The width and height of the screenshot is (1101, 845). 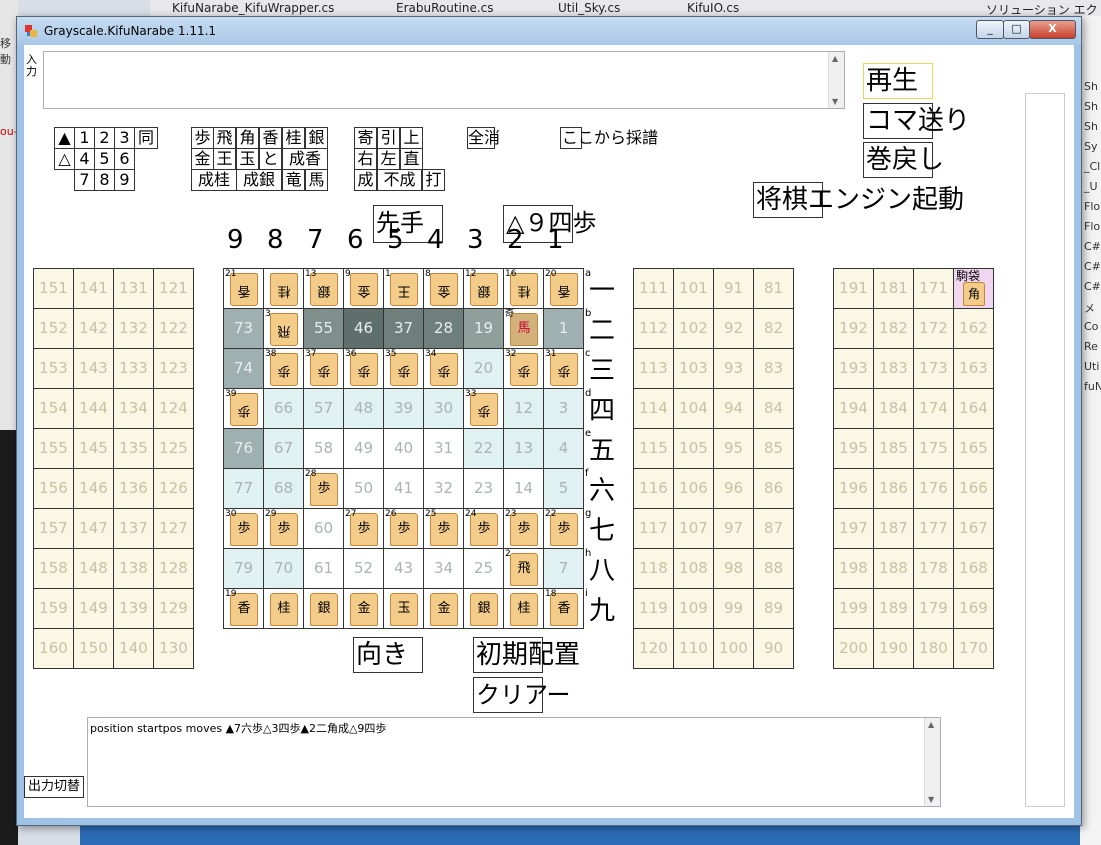 What do you see at coordinates (133, 648) in the screenshot?
I see `stand-cell: 140` at bounding box center [133, 648].